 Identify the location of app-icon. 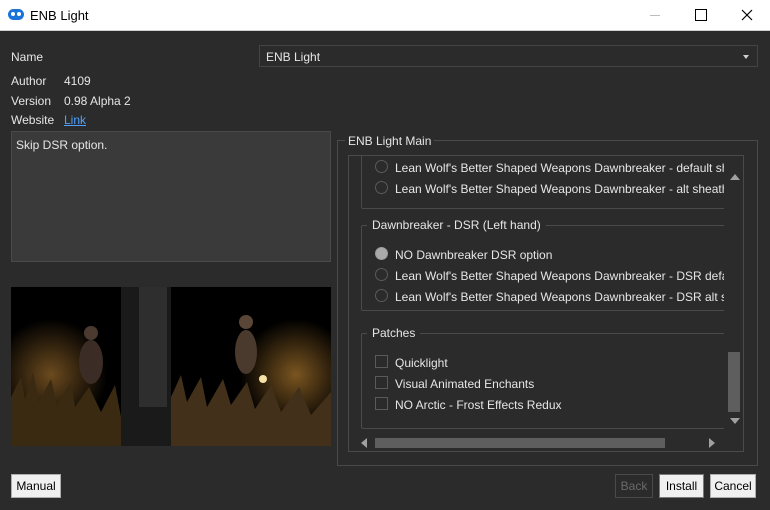
(16, 14).